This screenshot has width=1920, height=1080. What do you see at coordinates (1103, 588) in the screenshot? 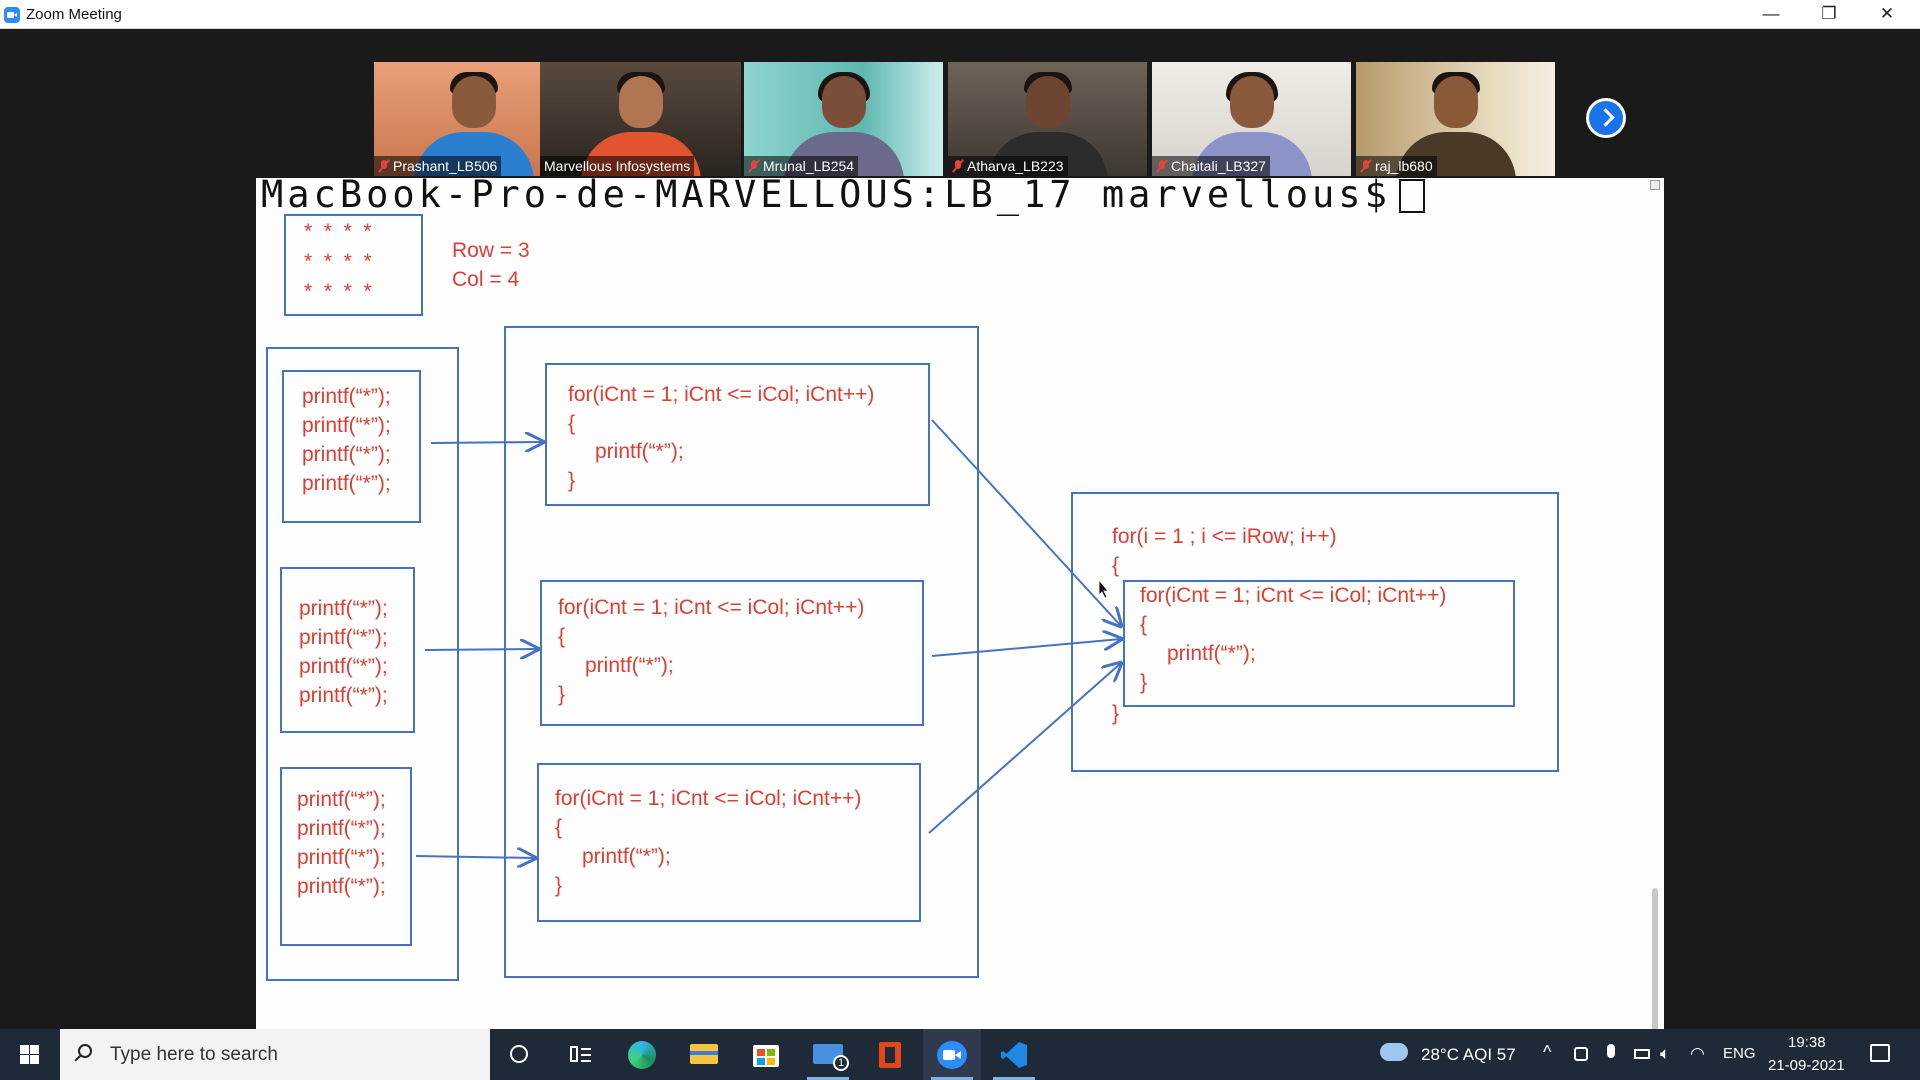
I see `mouse-pointer-icon` at bounding box center [1103, 588].